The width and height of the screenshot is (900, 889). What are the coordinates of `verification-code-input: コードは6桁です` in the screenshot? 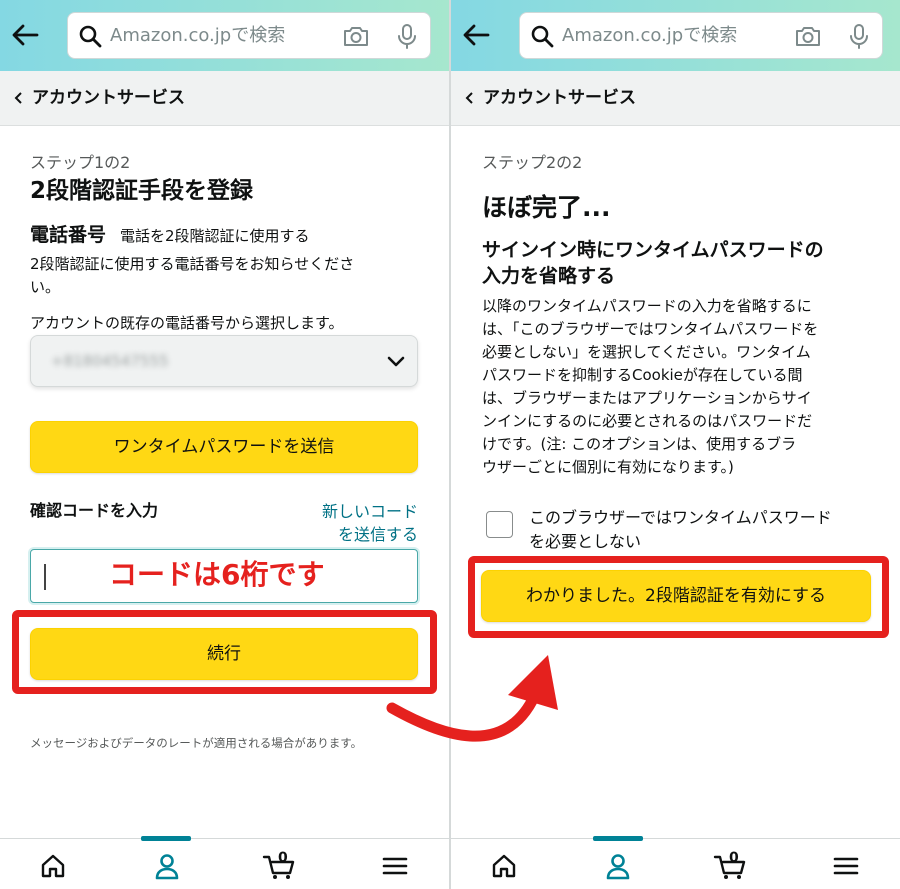 It's located at (224, 576).